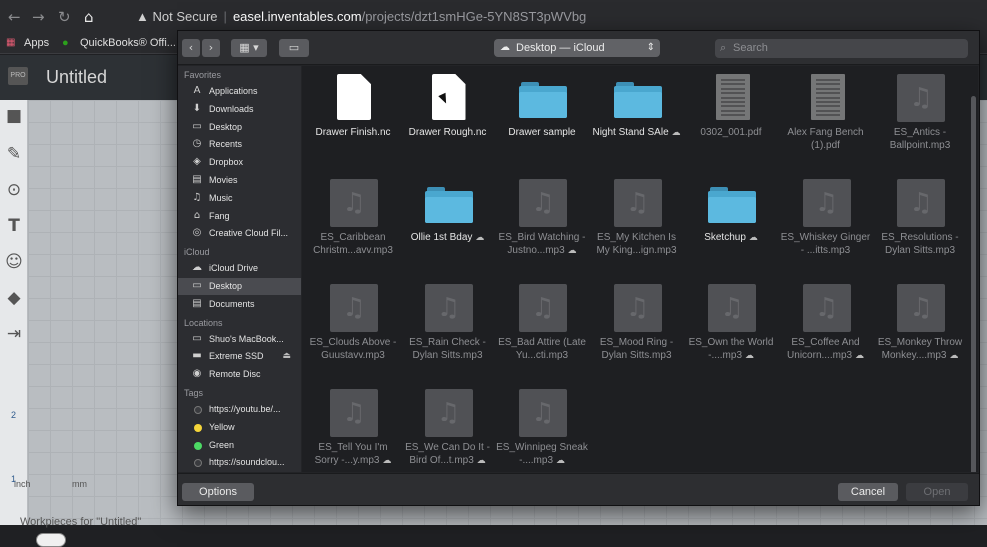  Describe the element at coordinates (353, 118) in the screenshot. I see `file-item: Drawer Finish.nc` at that location.